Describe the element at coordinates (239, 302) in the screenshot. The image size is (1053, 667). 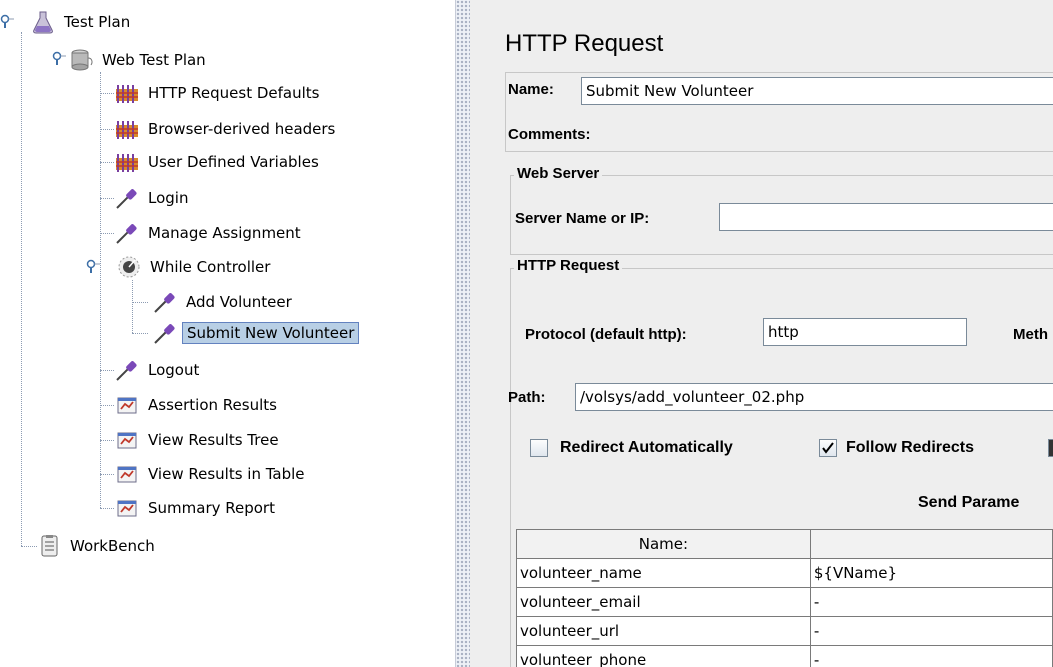
I see `tree-item-label: Add Volunteer` at that location.